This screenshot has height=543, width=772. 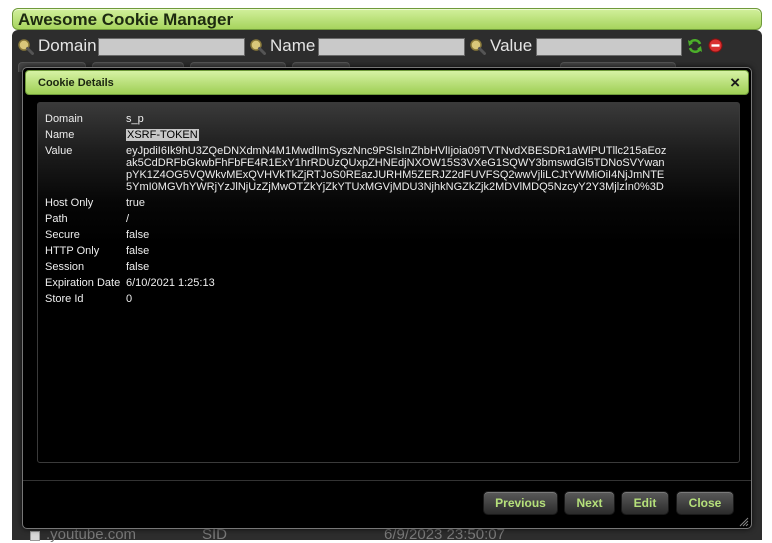 I want to click on field-value: 0, so click(x=129, y=299).